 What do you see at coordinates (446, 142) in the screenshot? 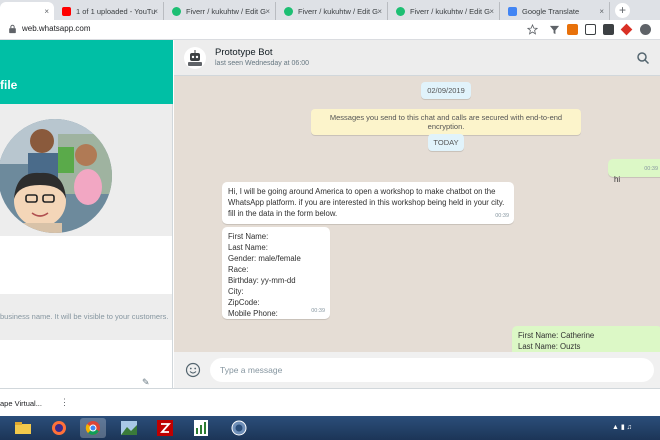
I see `today-pill: TODAY` at bounding box center [446, 142].